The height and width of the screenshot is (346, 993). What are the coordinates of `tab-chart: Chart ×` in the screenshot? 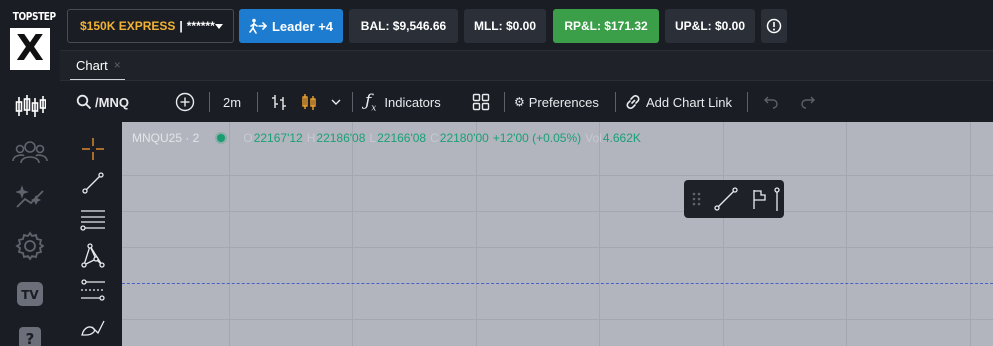 It's located at (97, 66).